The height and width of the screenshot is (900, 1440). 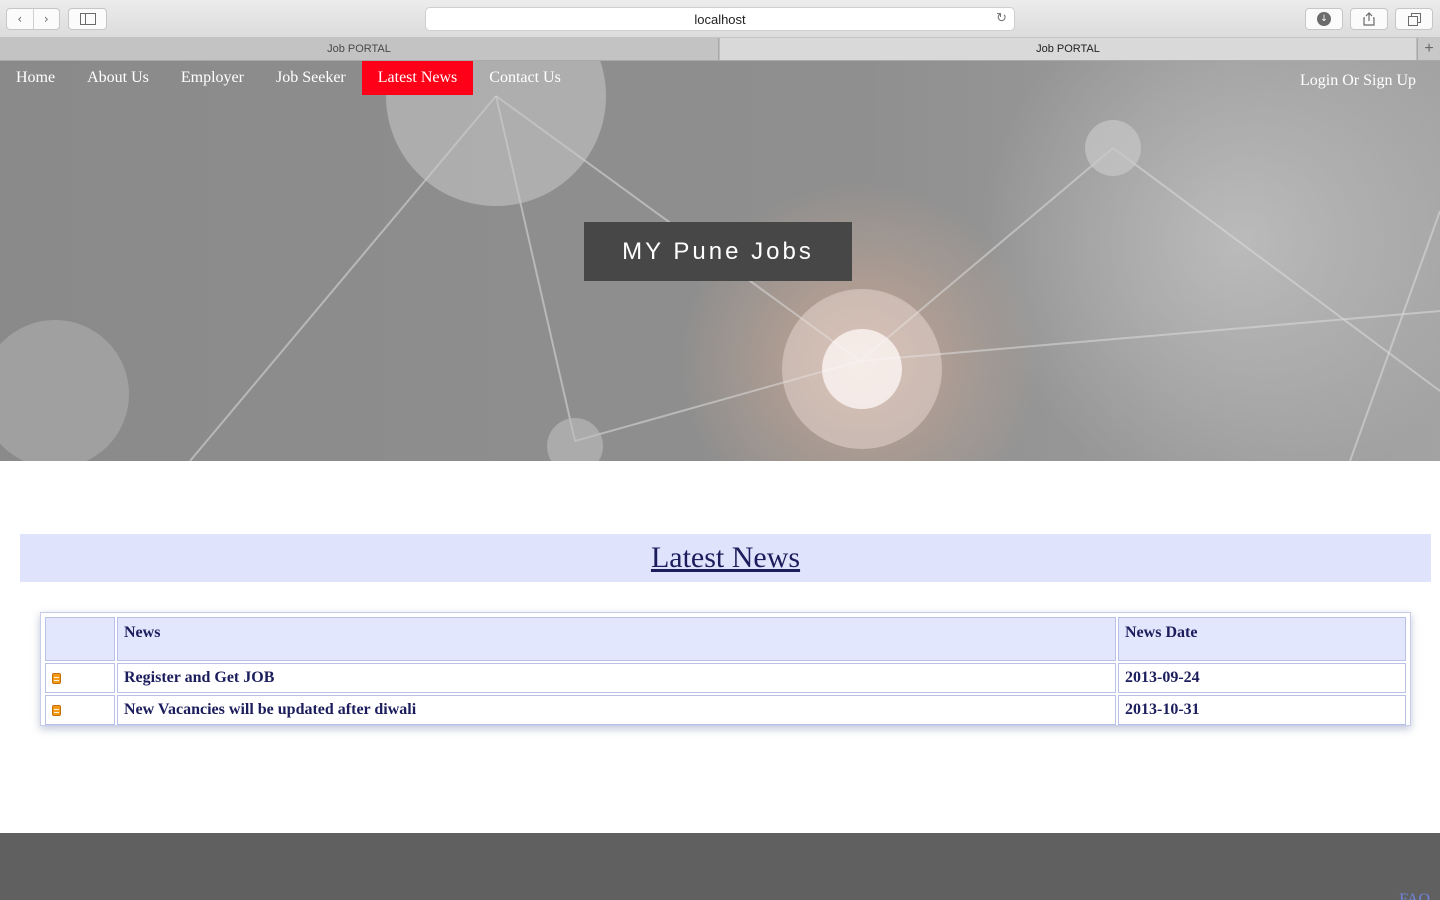 I want to click on reload-icon: ↻, so click(x=1001, y=18).